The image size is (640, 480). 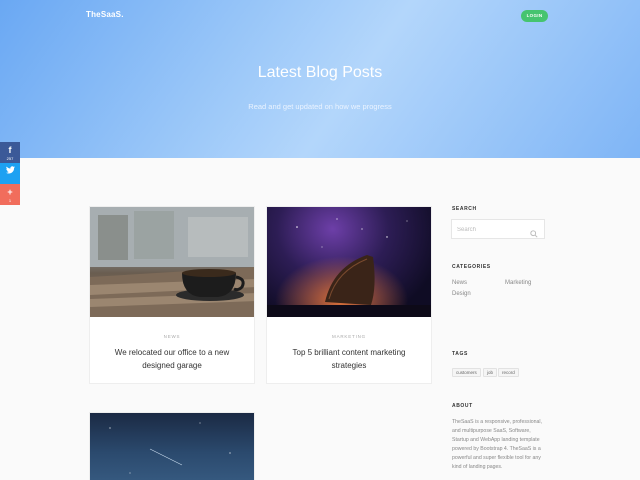 I want to click on blog-post-card, so click(x=172, y=446).